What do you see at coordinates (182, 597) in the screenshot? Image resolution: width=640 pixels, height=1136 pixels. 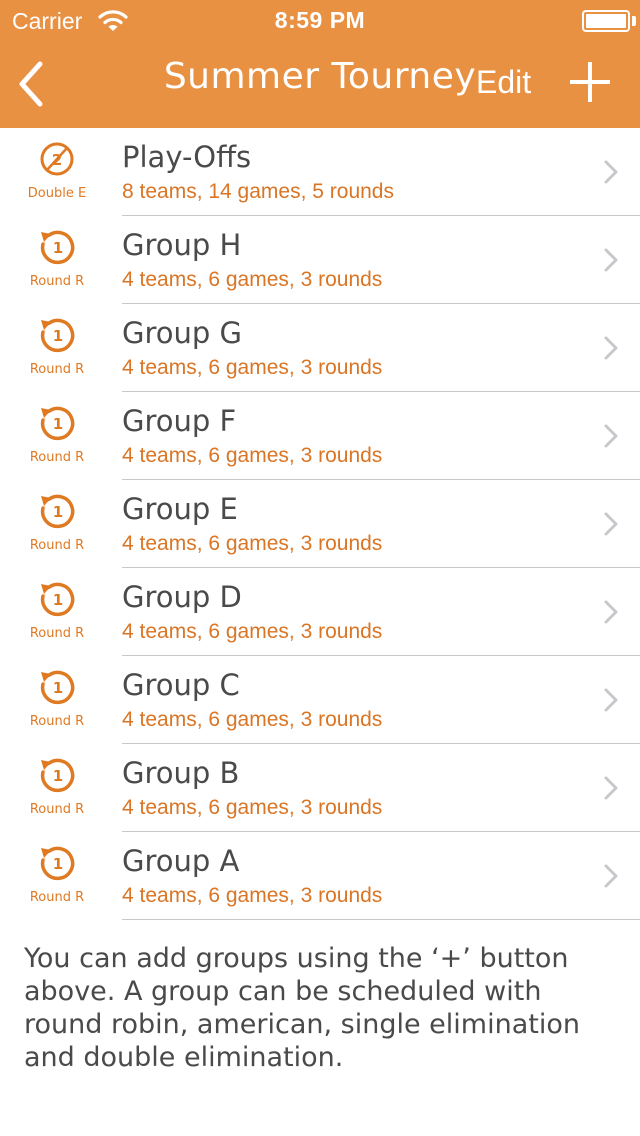 I see `group-title: Group D` at bounding box center [182, 597].